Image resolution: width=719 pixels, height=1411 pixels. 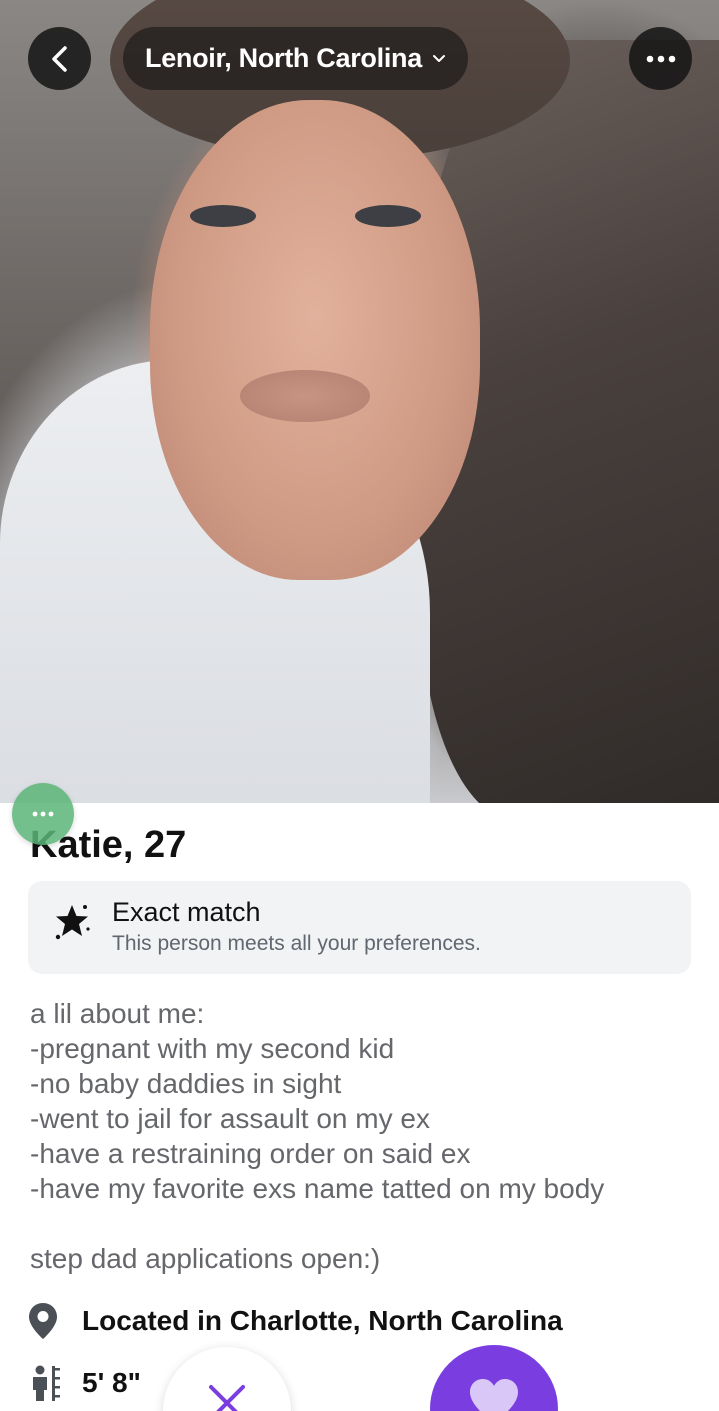 What do you see at coordinates (111, 1382) in the screenshot?
I see `profile-height-text: 5' 8"` at bounding box center [111, 1382].